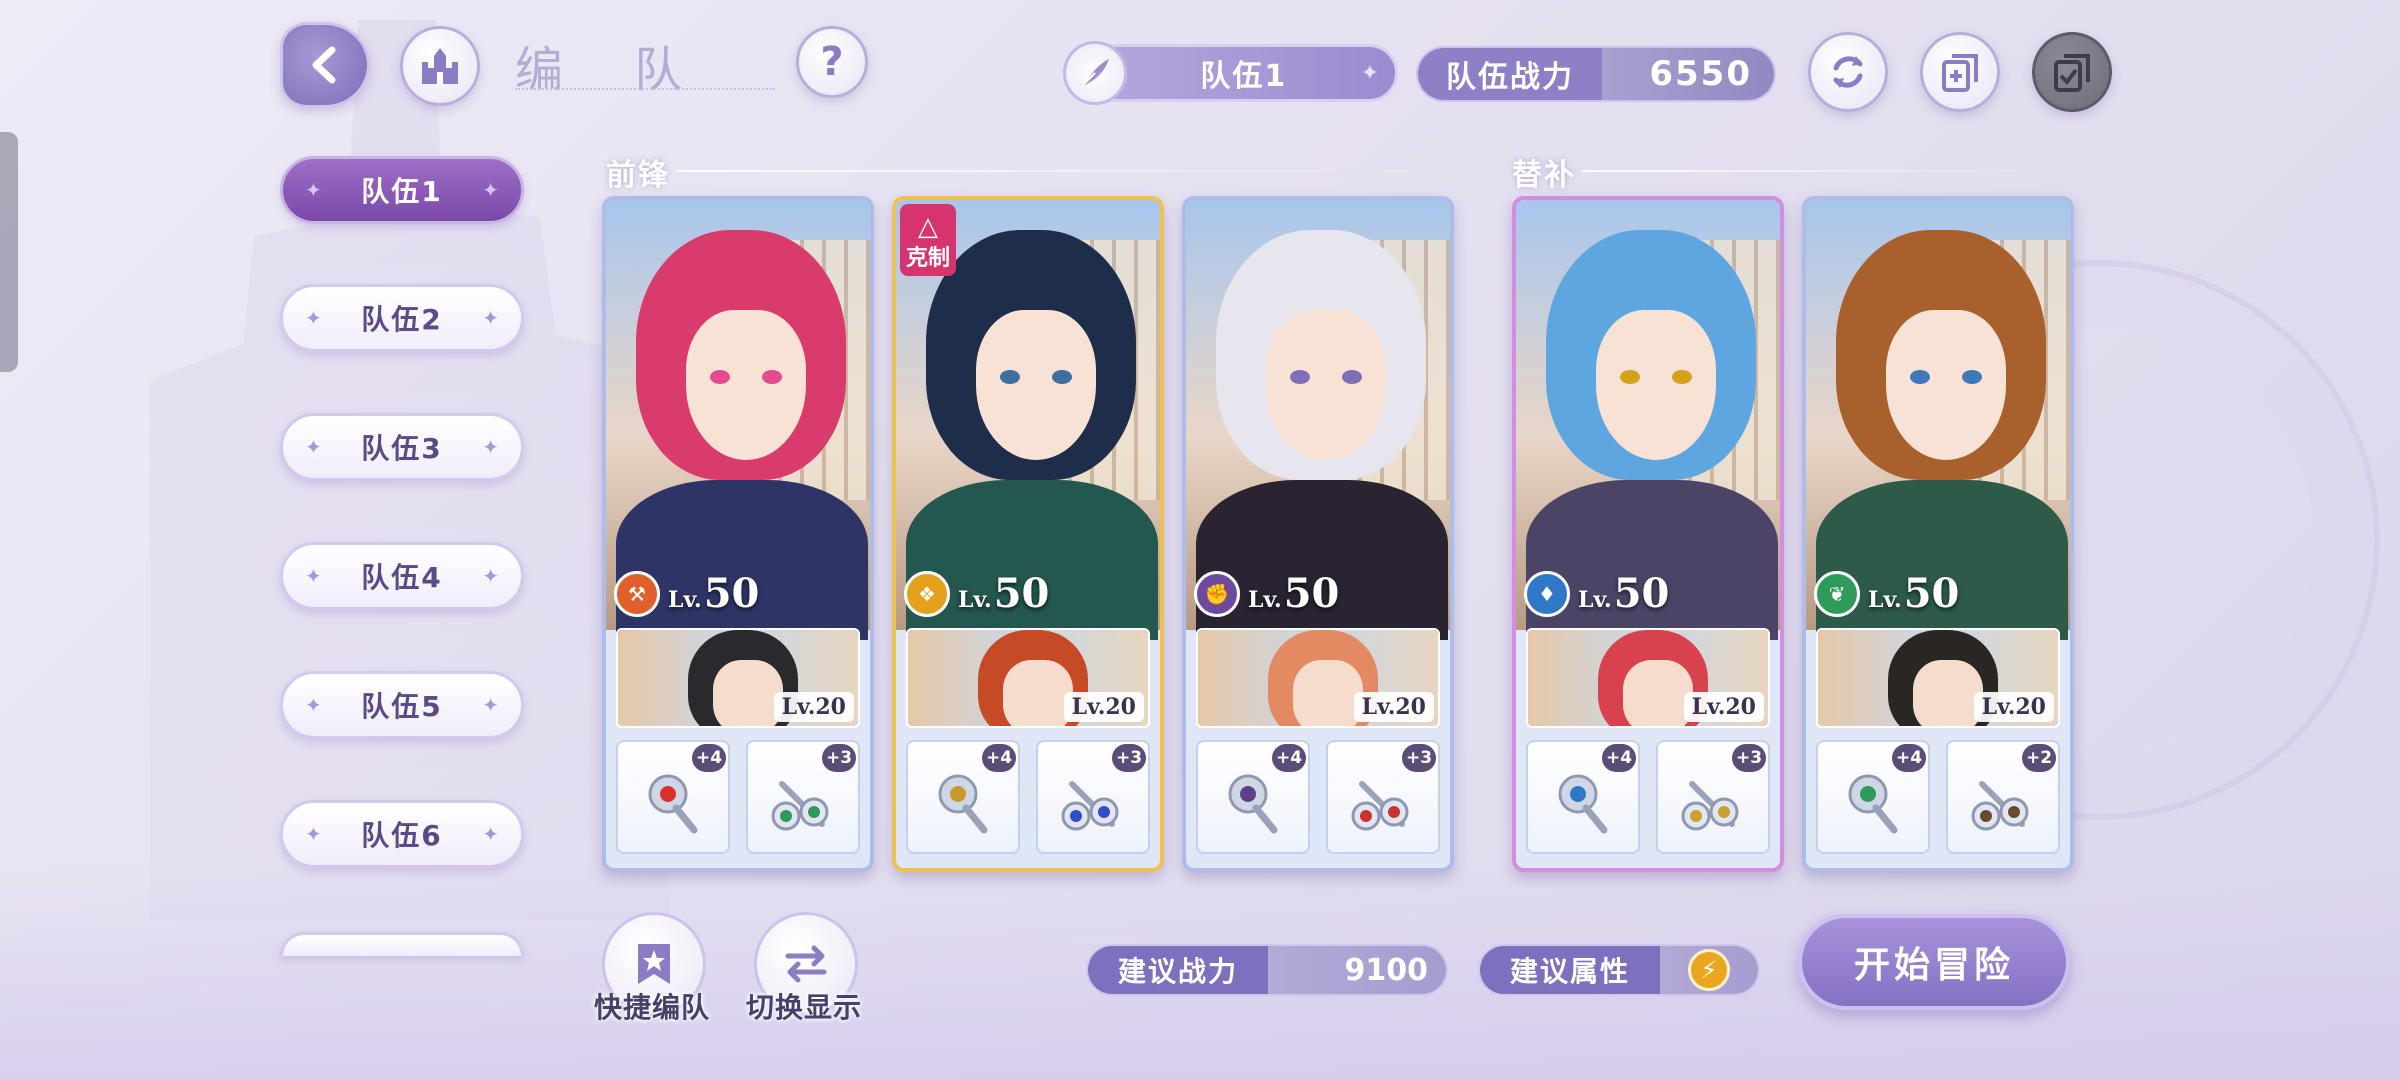 The width and height of the screenshot is (2400, 1080). Describe the element at coordinates (637, 593) in the screenshot. I see `element-orange-icon: ⚒` at that location.